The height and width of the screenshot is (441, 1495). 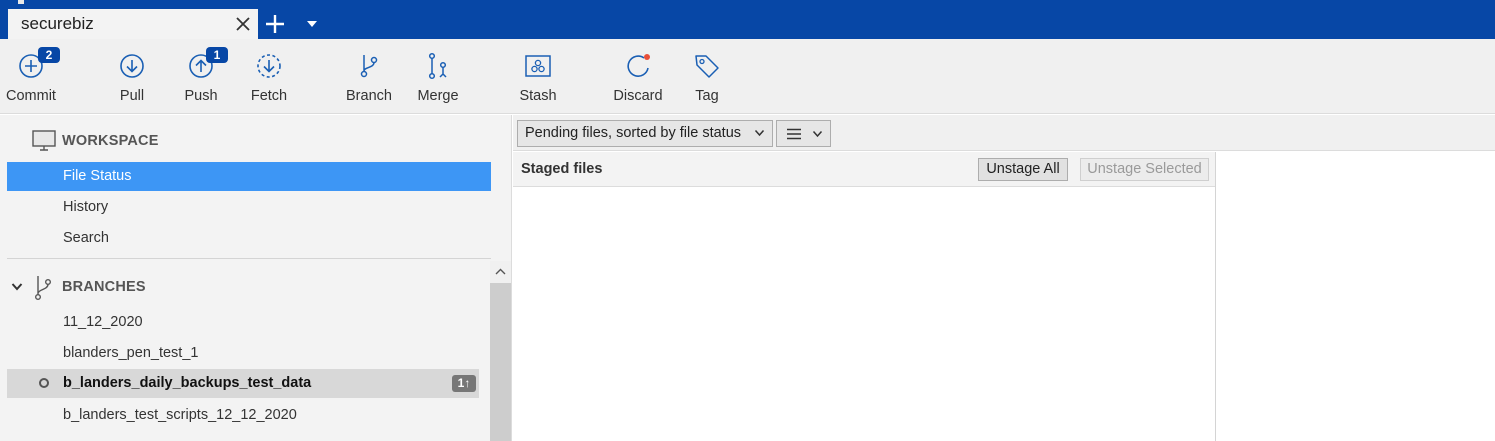 What do you see at coordinates (187, 383) in the screenshot?
I see `branch-item-label: b_landers_daily_backups_test_data` at bounding box center [187, 383].